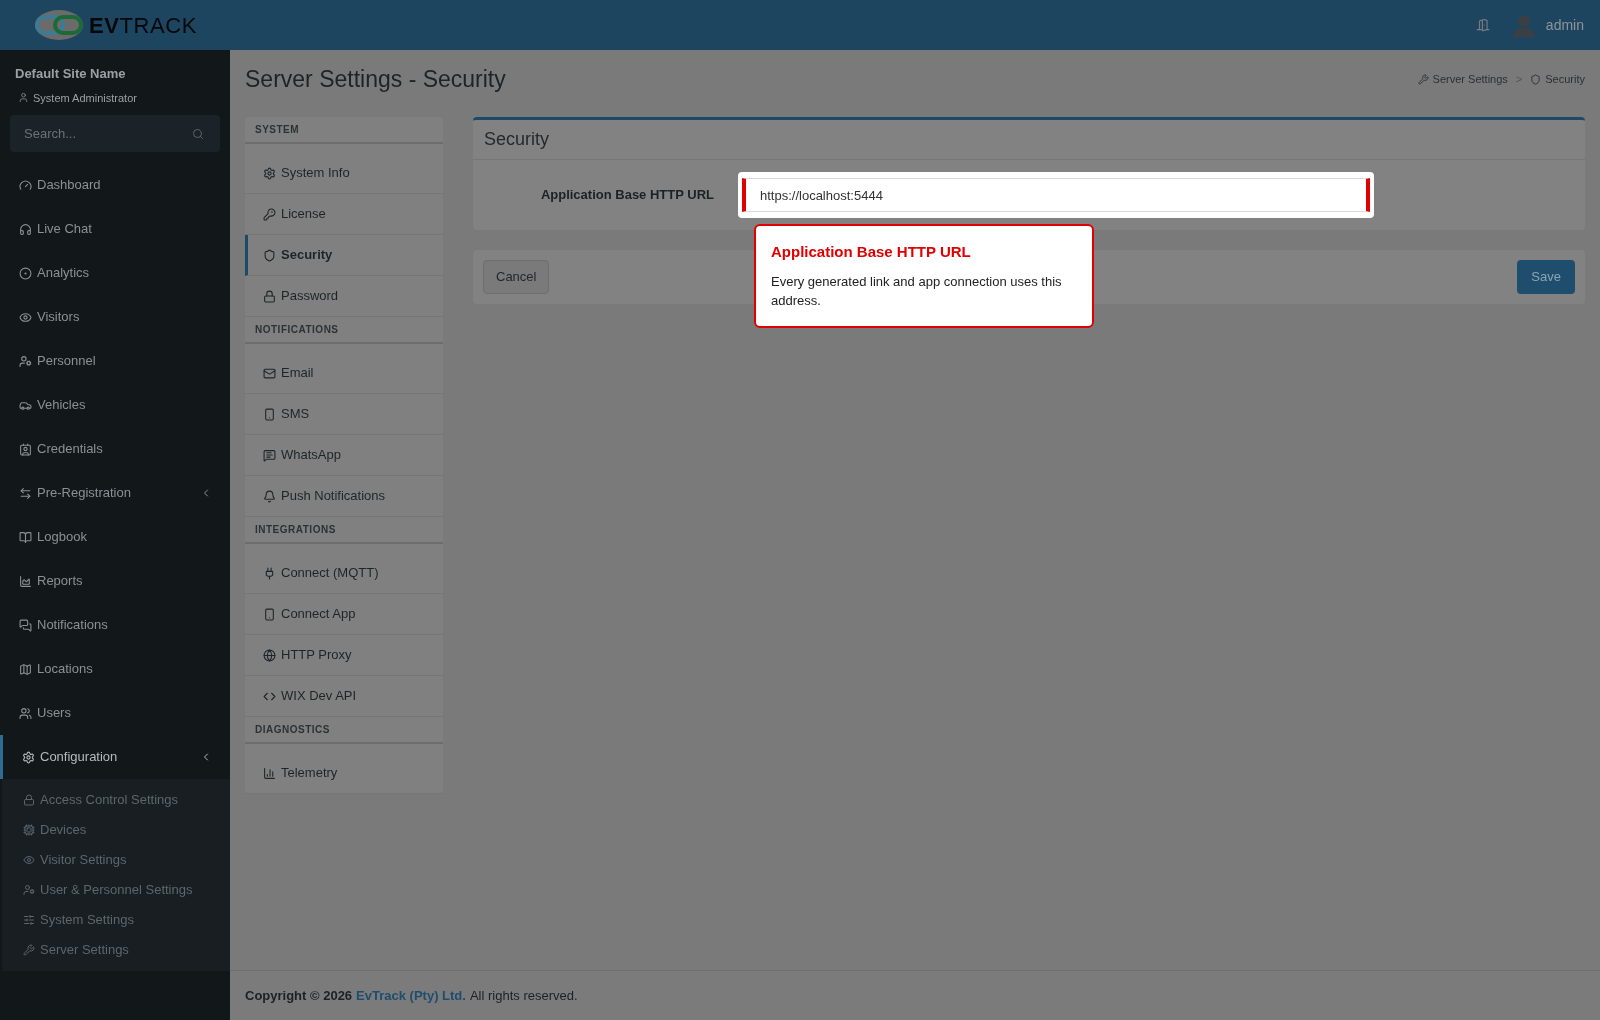 This screenshot has width=1600, height=1020. Describe the element at coordinates (198, 134) in the screenshot. I see `search-icon` at that location.